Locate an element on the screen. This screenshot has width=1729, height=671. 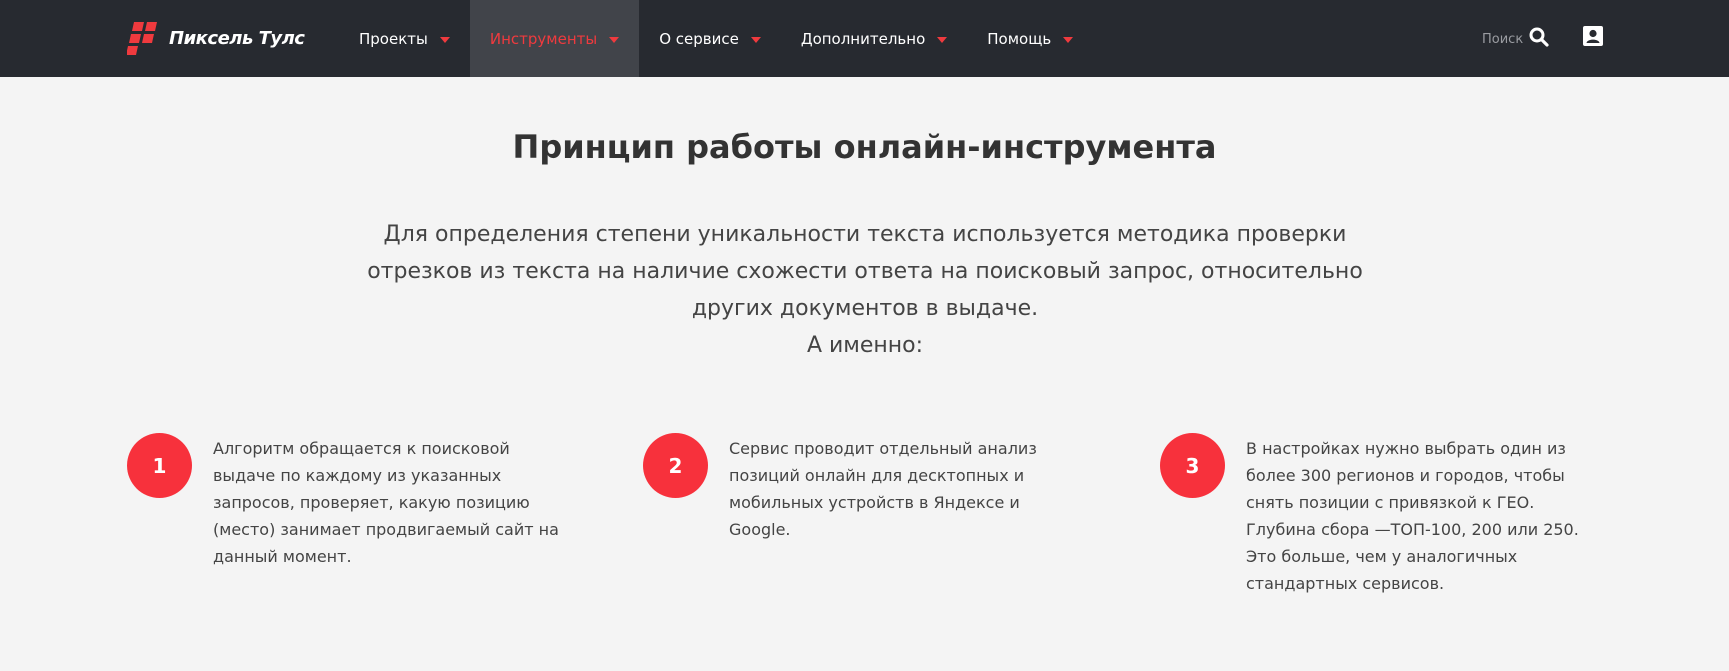
nav-item-help: Помощь is located at coordinates (1030, 38).